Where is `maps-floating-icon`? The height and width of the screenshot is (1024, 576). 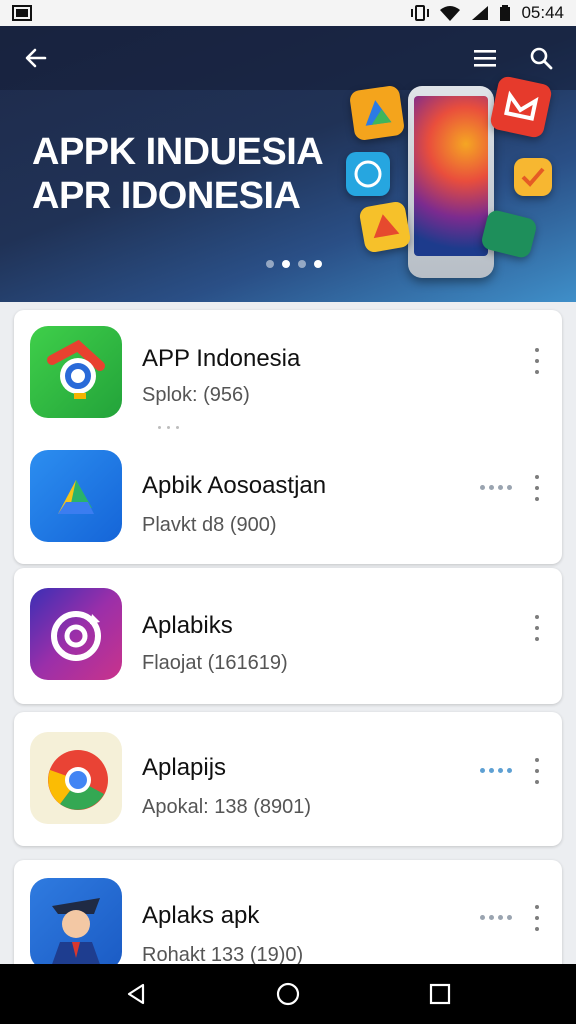 maps-floating-icon is located at coordinates (377, 113).